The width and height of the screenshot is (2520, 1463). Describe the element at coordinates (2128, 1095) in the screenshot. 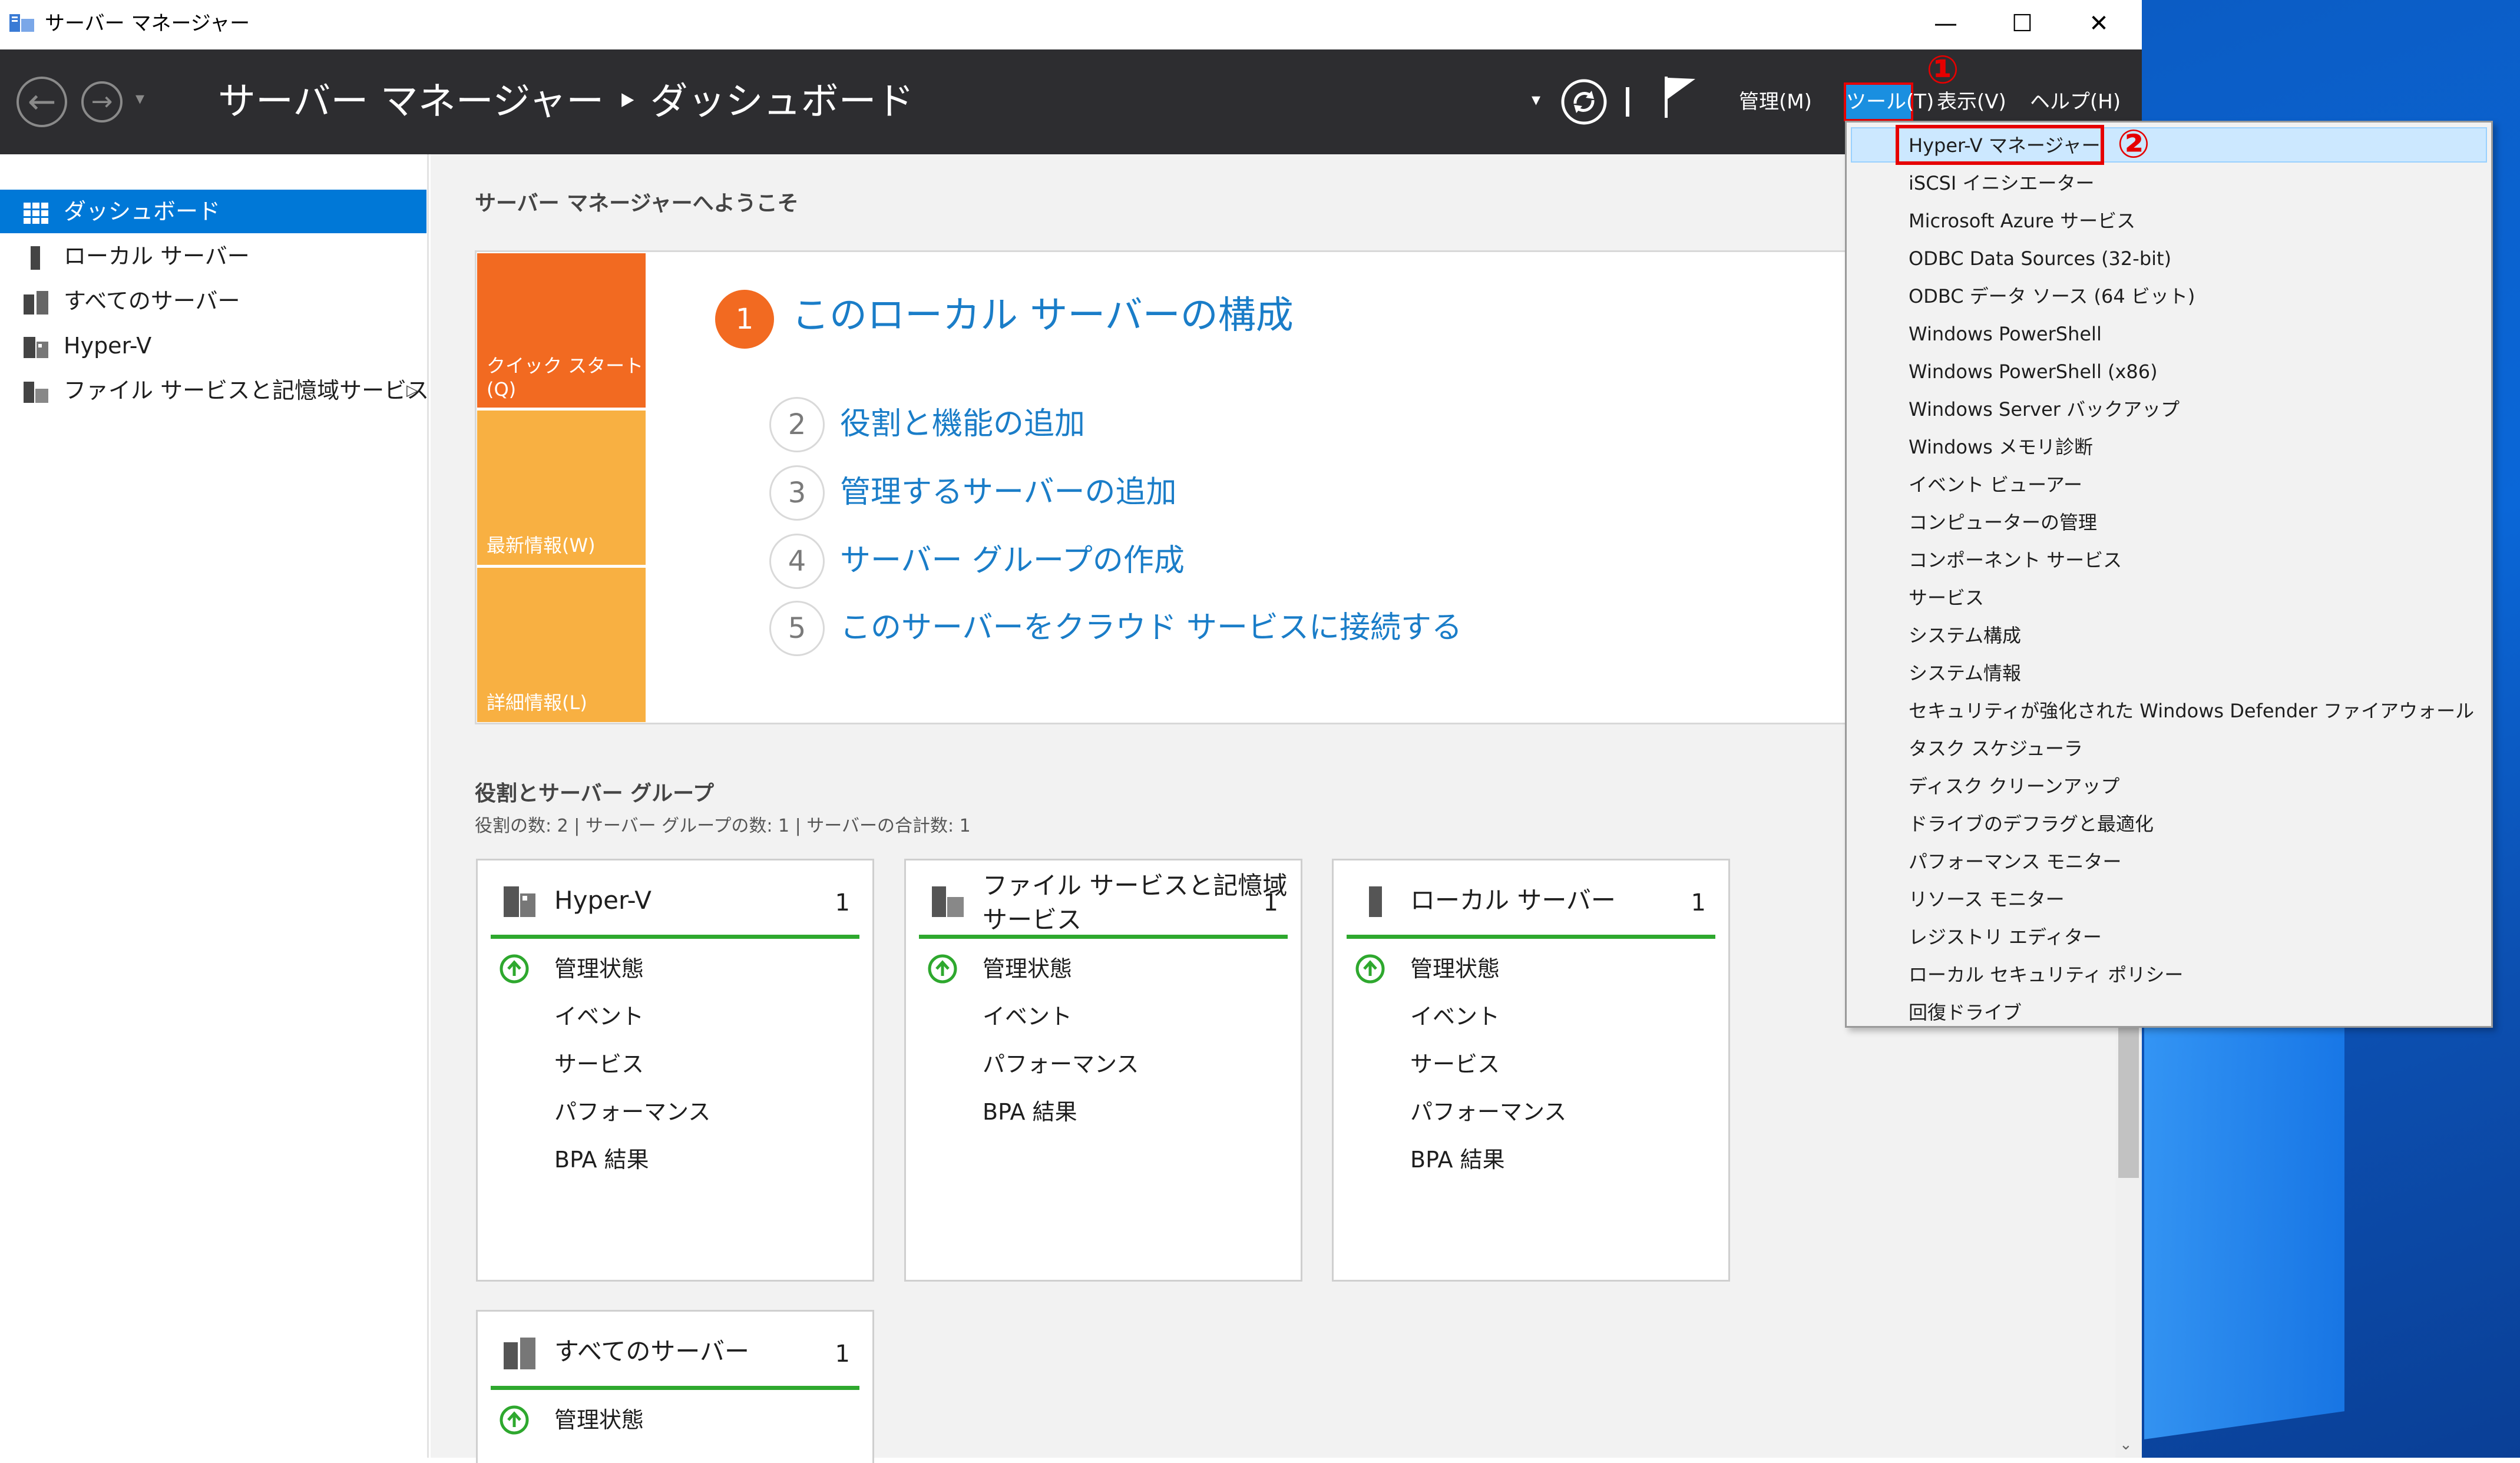

I see `scrollbar-thumb` at that location.